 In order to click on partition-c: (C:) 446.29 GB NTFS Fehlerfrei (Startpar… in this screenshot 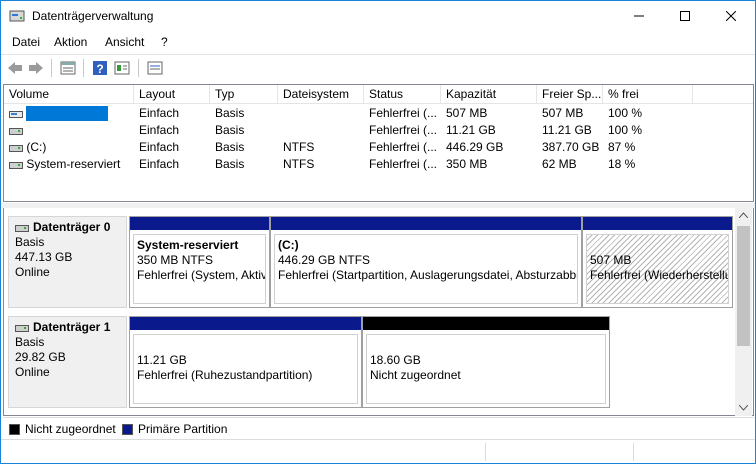, I will do `click(426, 262)`.